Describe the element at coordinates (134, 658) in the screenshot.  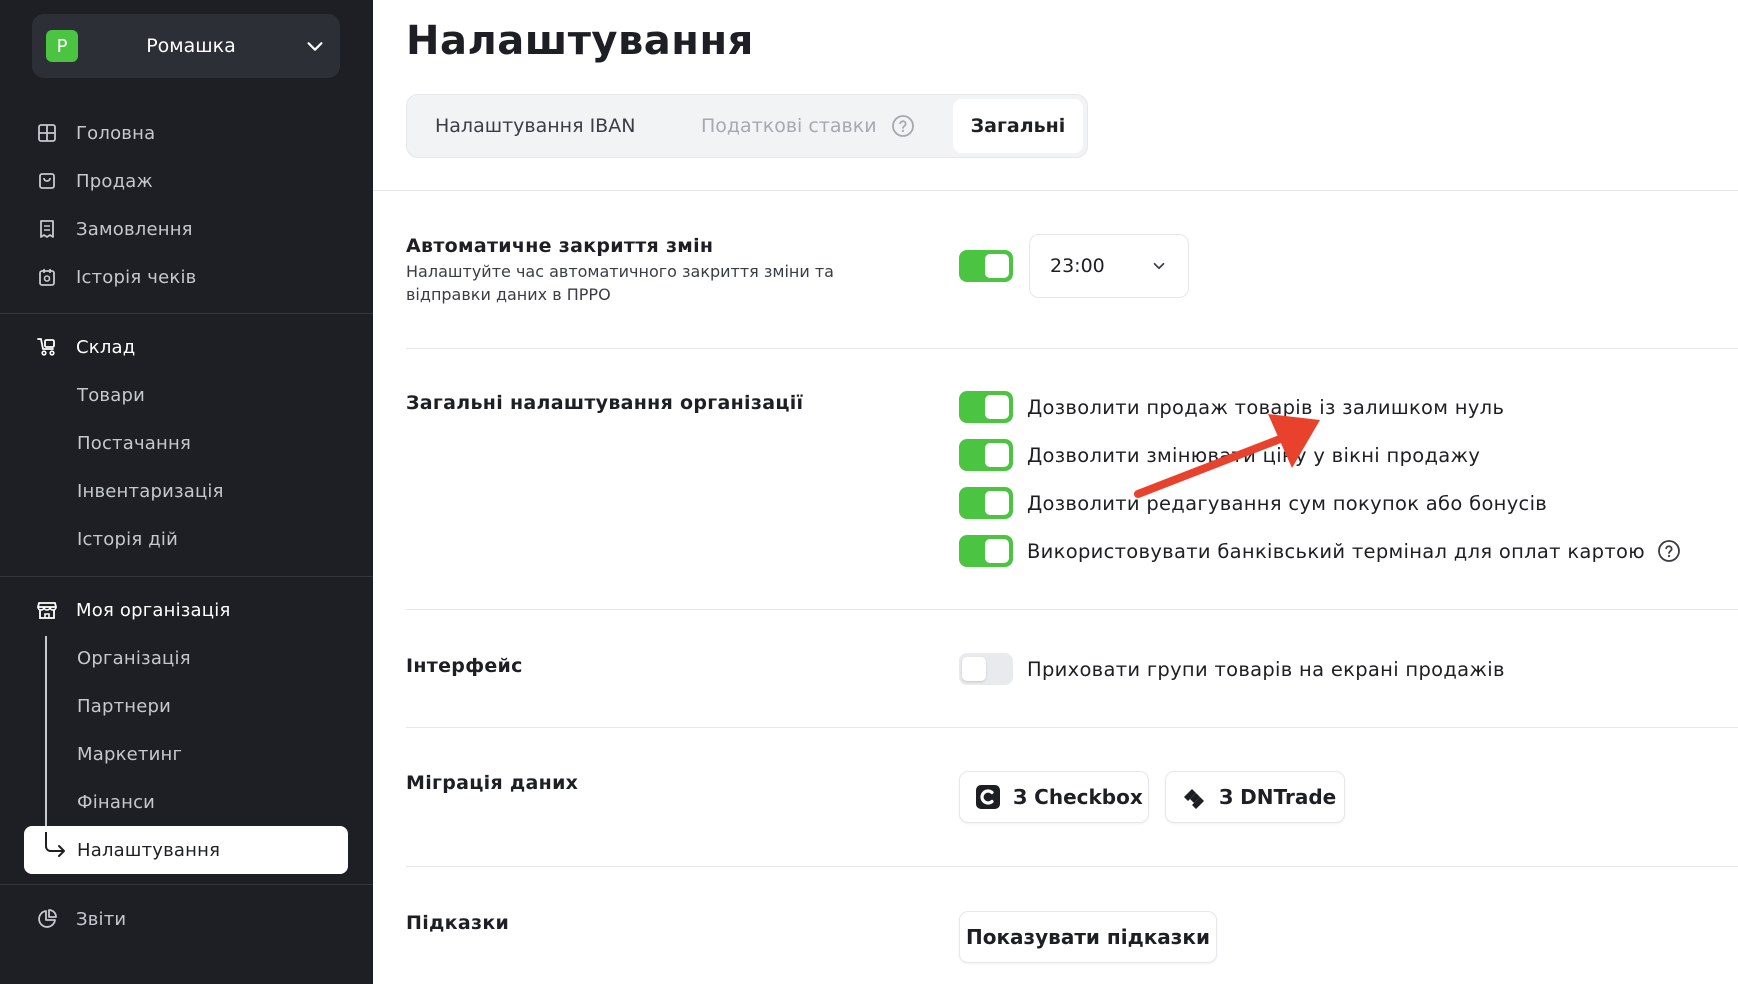
I see `nav-subitem-organization: Організація` at that location.